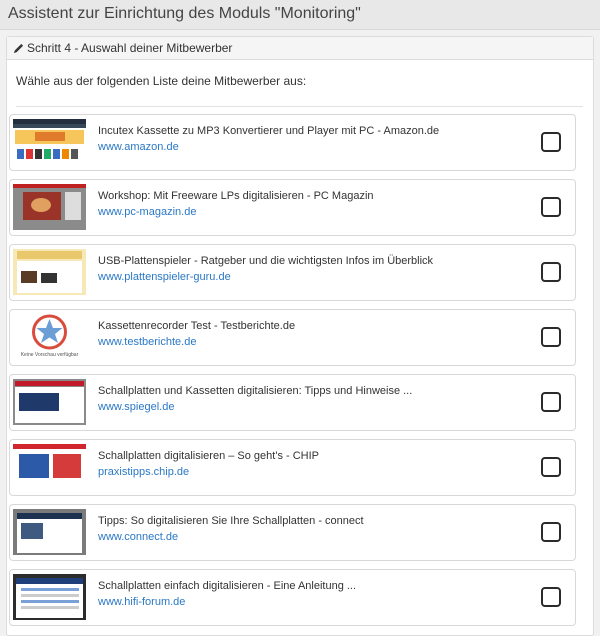 This screenshot has height=636, width=600. What do you see at coordinates (299, 106) in the screenshot?
I see `divider` at bounding box center [299, 106].